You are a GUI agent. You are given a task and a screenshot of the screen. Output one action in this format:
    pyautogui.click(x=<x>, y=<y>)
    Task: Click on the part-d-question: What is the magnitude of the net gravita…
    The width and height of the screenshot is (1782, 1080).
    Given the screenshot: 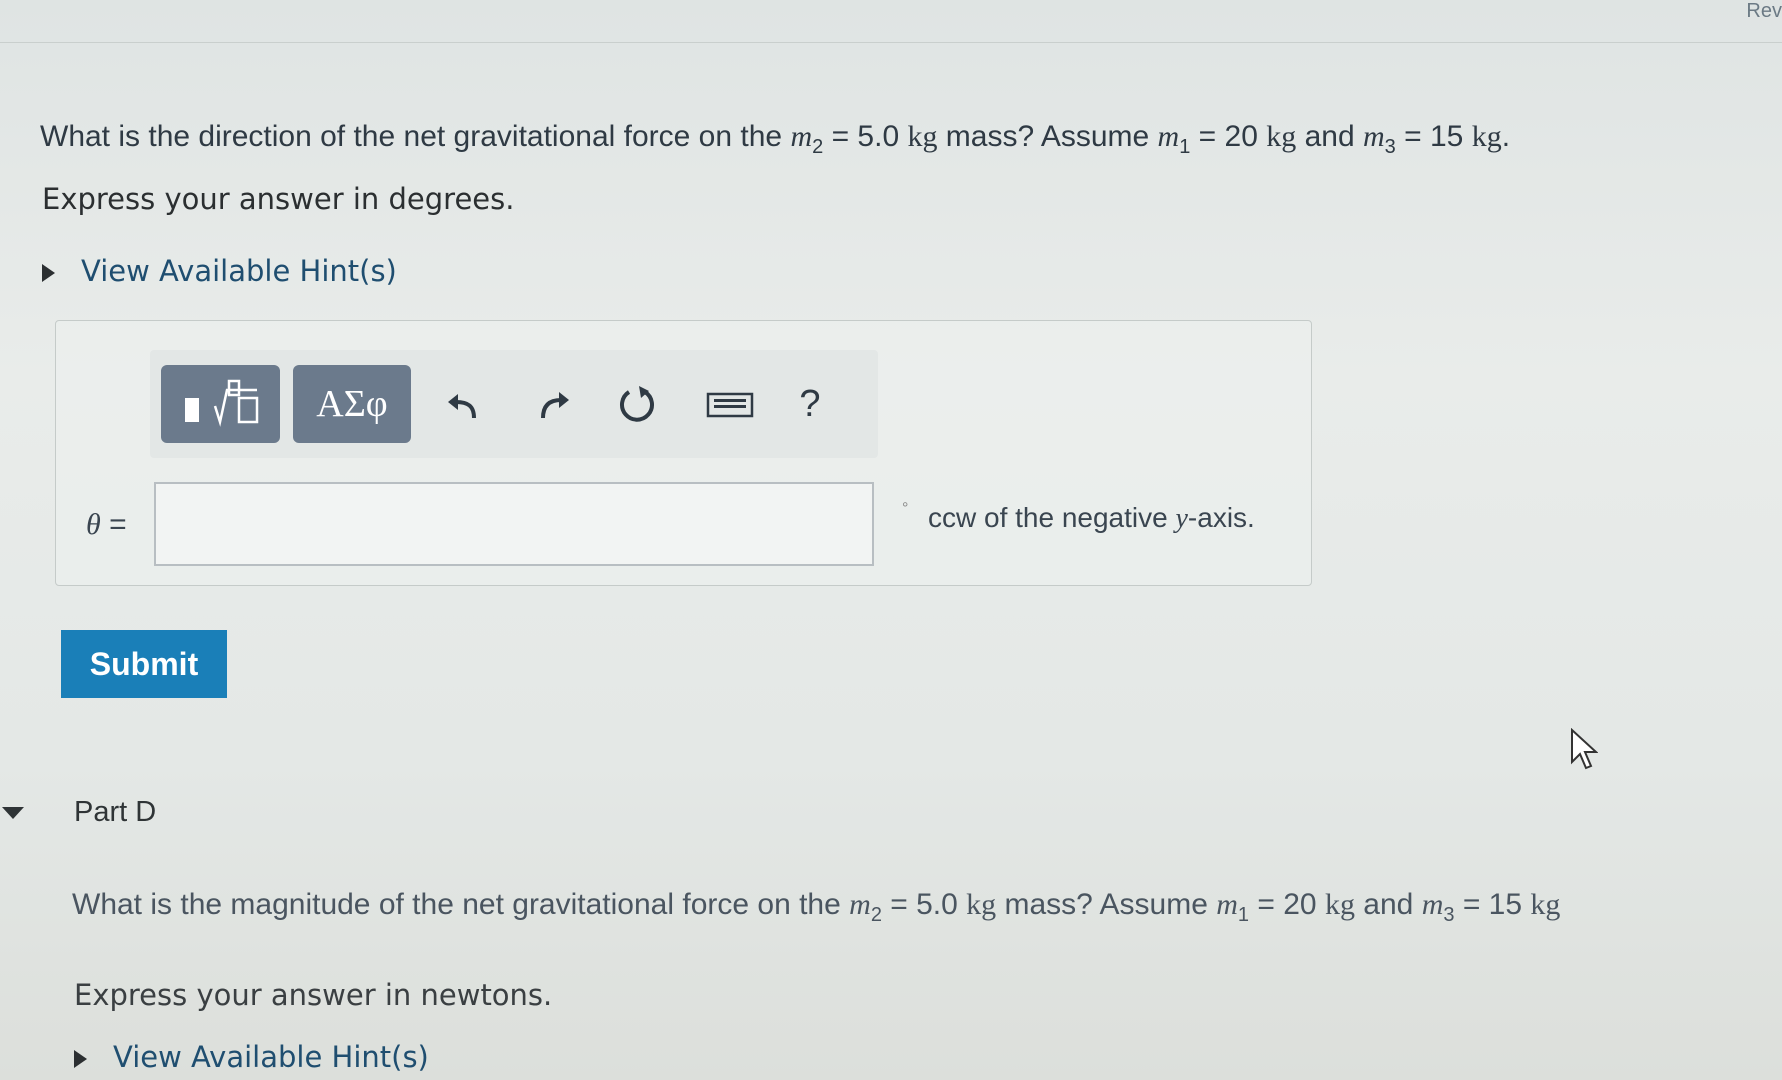 What is the action you would take?
    pyautogui.click(x=816, y=907)
    